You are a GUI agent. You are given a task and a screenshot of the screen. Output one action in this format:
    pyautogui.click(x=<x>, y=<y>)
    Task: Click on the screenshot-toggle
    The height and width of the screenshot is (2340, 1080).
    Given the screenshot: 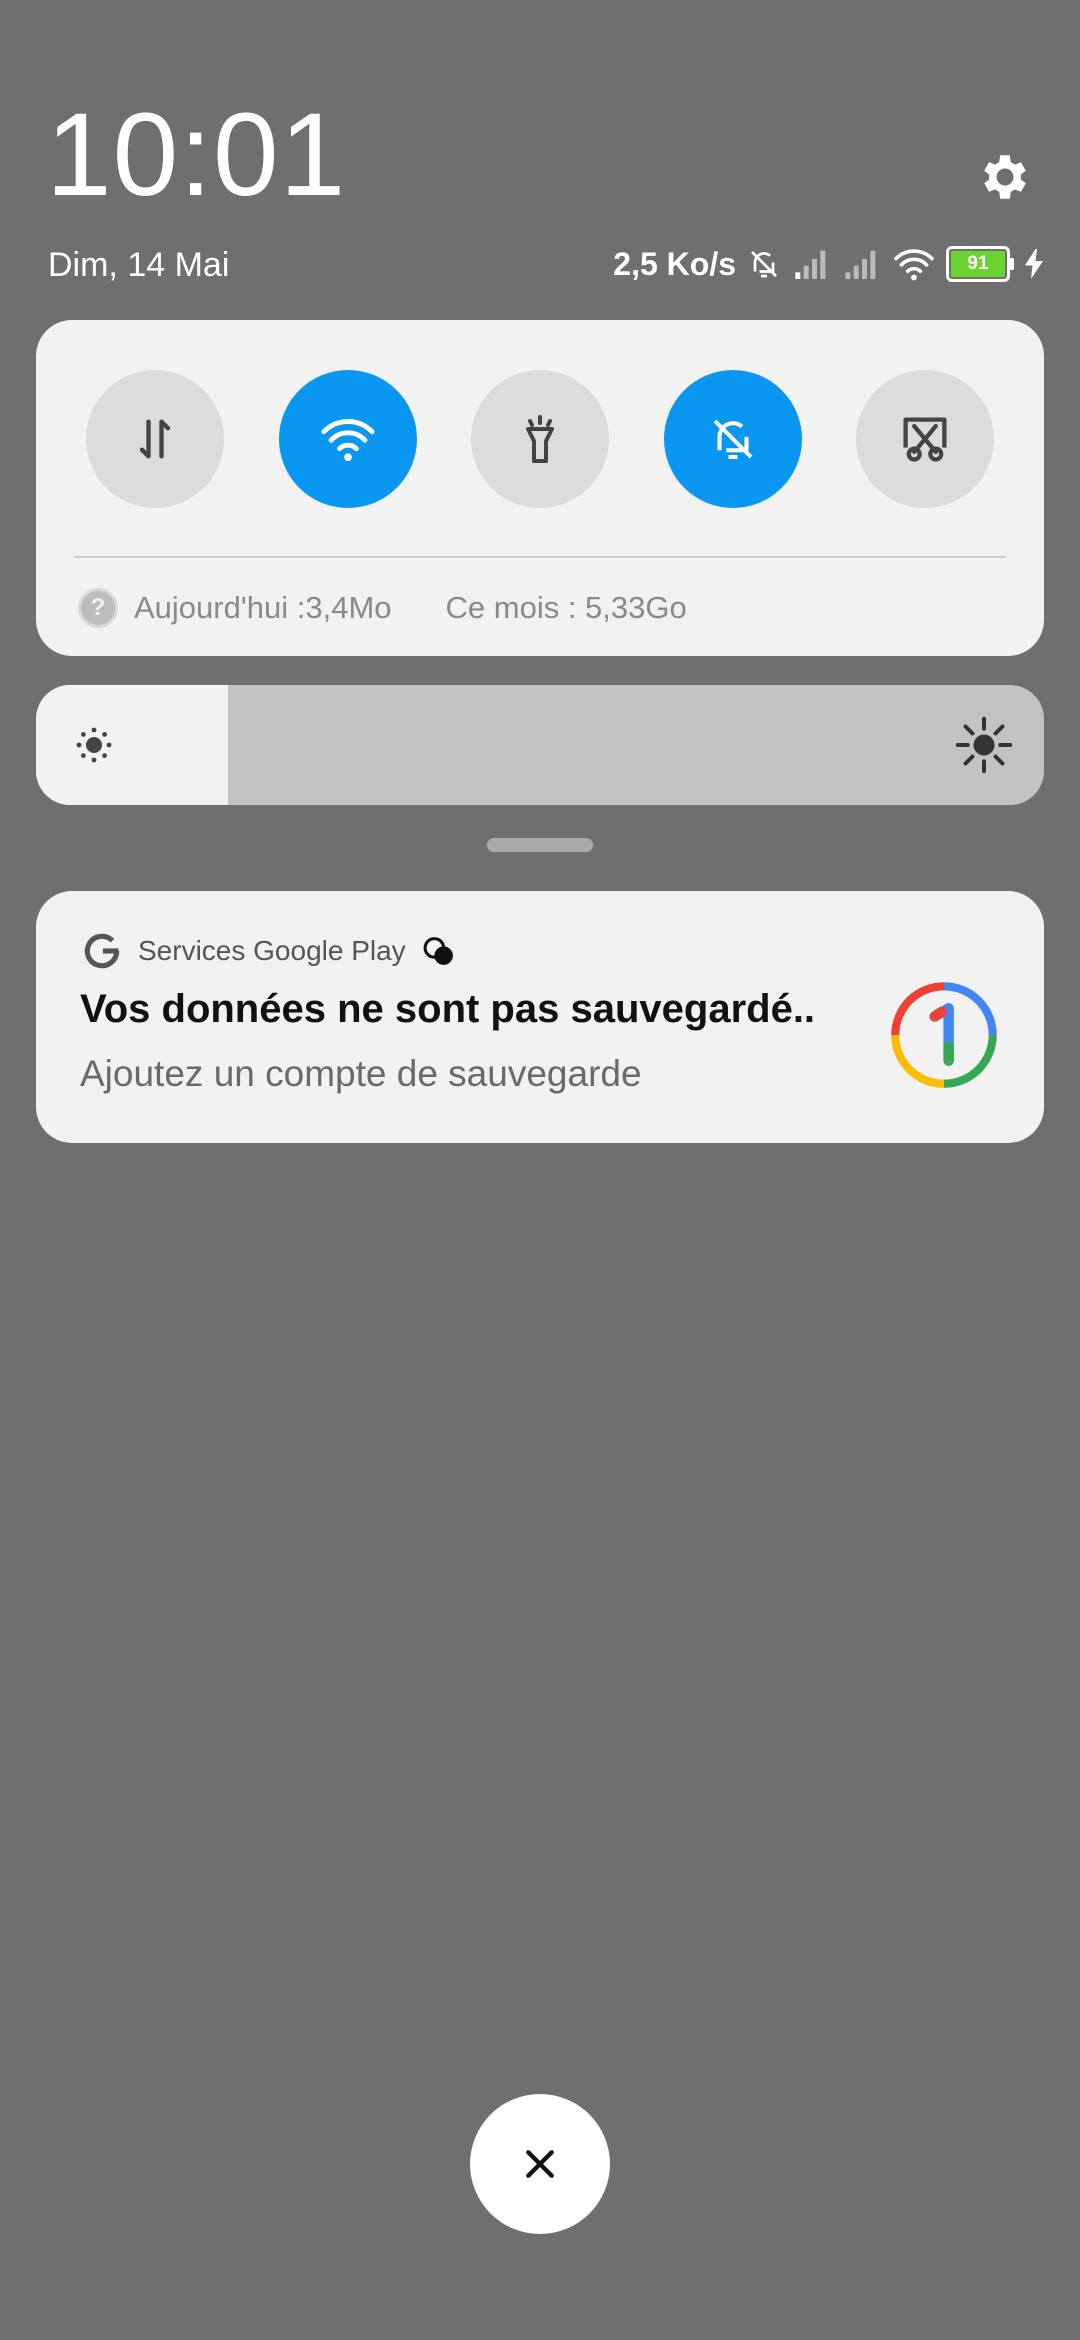 What is the action you would take?
    pyautogui.click(x=925, y=439)
    